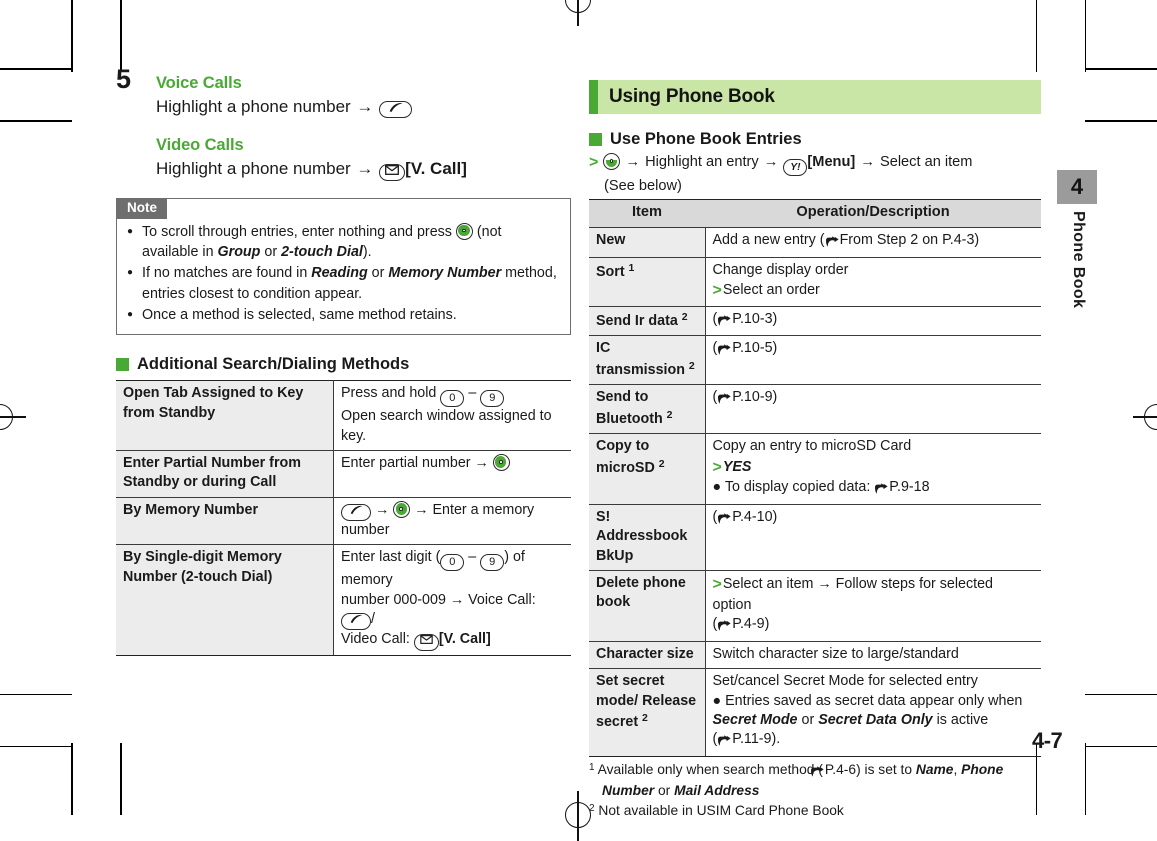 This screenshot has height=841, width=1157. I want to click on emphasis-text: Secret Data Only, so click(875, 719).